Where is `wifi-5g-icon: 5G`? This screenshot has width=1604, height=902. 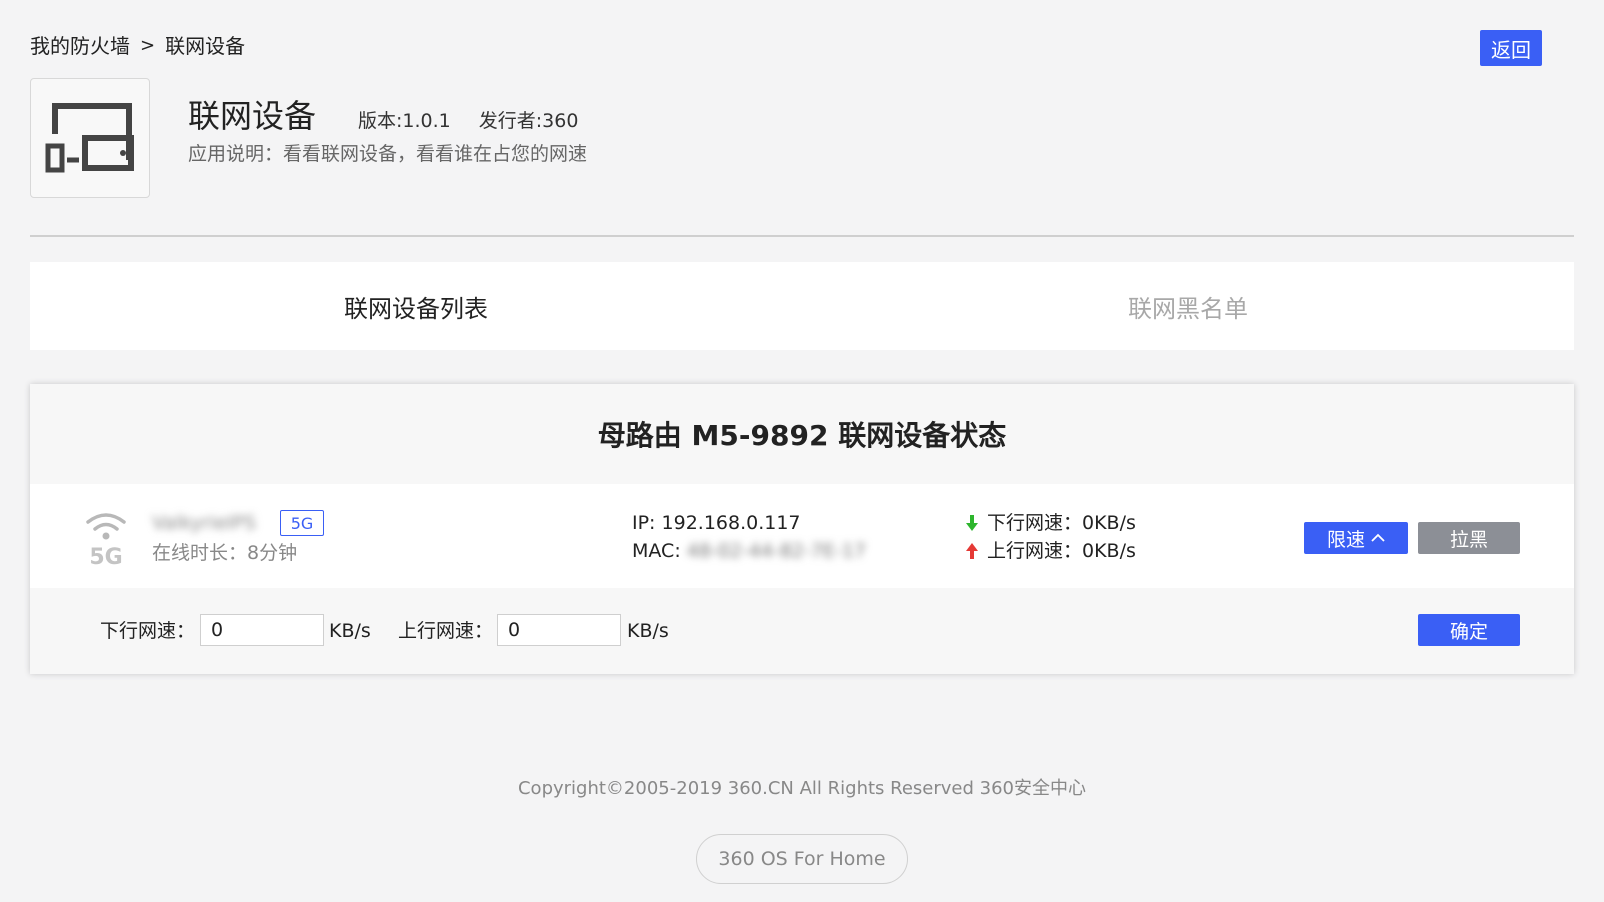
wifi-5g-icon: 5G is located at coordinates (106, 539).